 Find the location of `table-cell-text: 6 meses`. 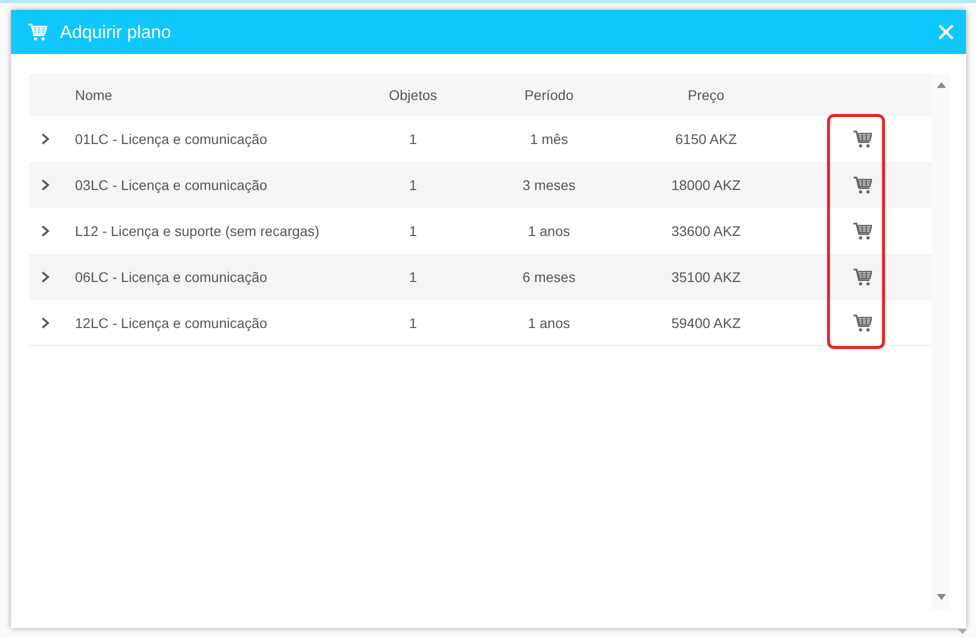

table-cell-text: 6 meses is located at coordinates (549, 277).